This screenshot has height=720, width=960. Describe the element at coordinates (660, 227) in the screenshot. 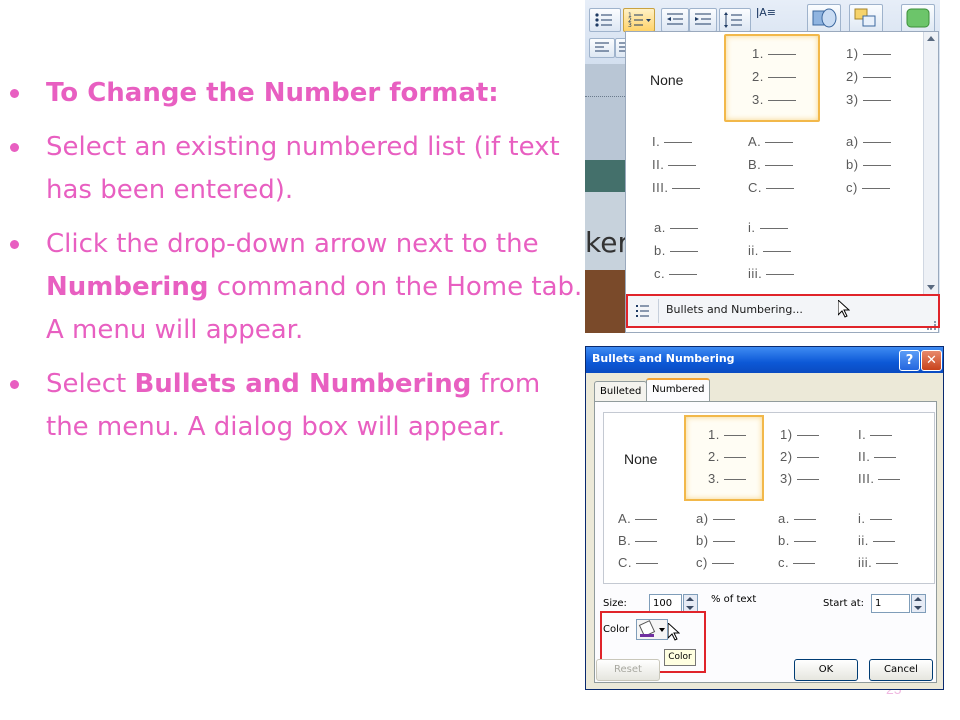

I see `list-marker: a.` at that location.